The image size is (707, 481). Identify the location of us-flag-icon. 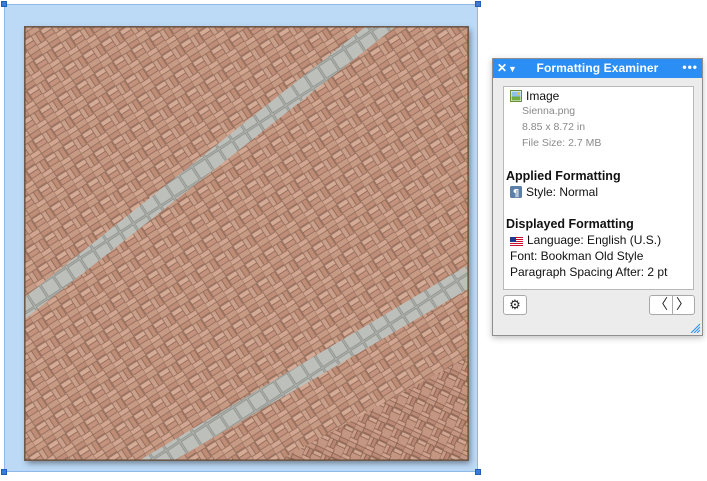
(516, 242).